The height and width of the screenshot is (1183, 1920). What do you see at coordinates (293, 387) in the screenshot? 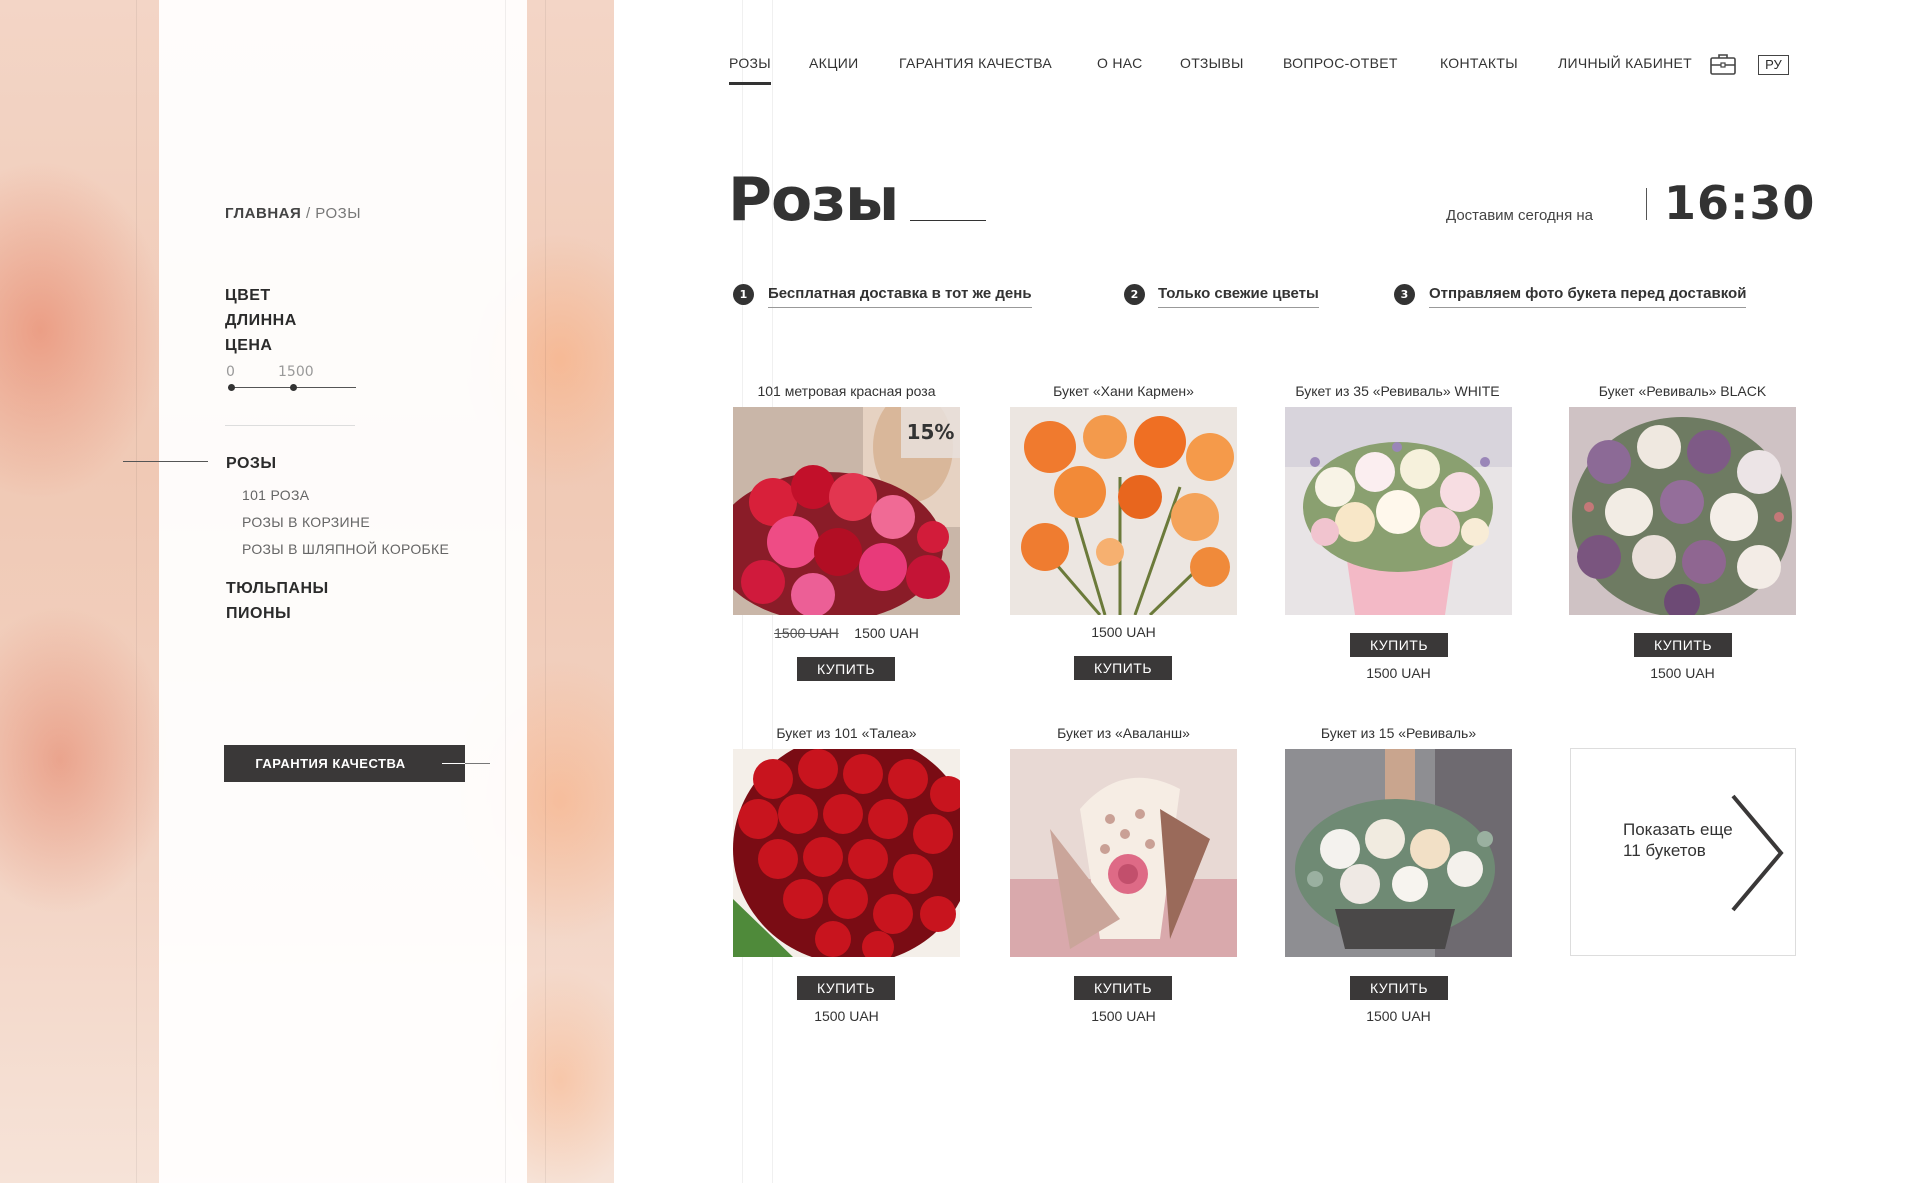
I see `price-slider-handle-max` at bounding box center [293, 387].